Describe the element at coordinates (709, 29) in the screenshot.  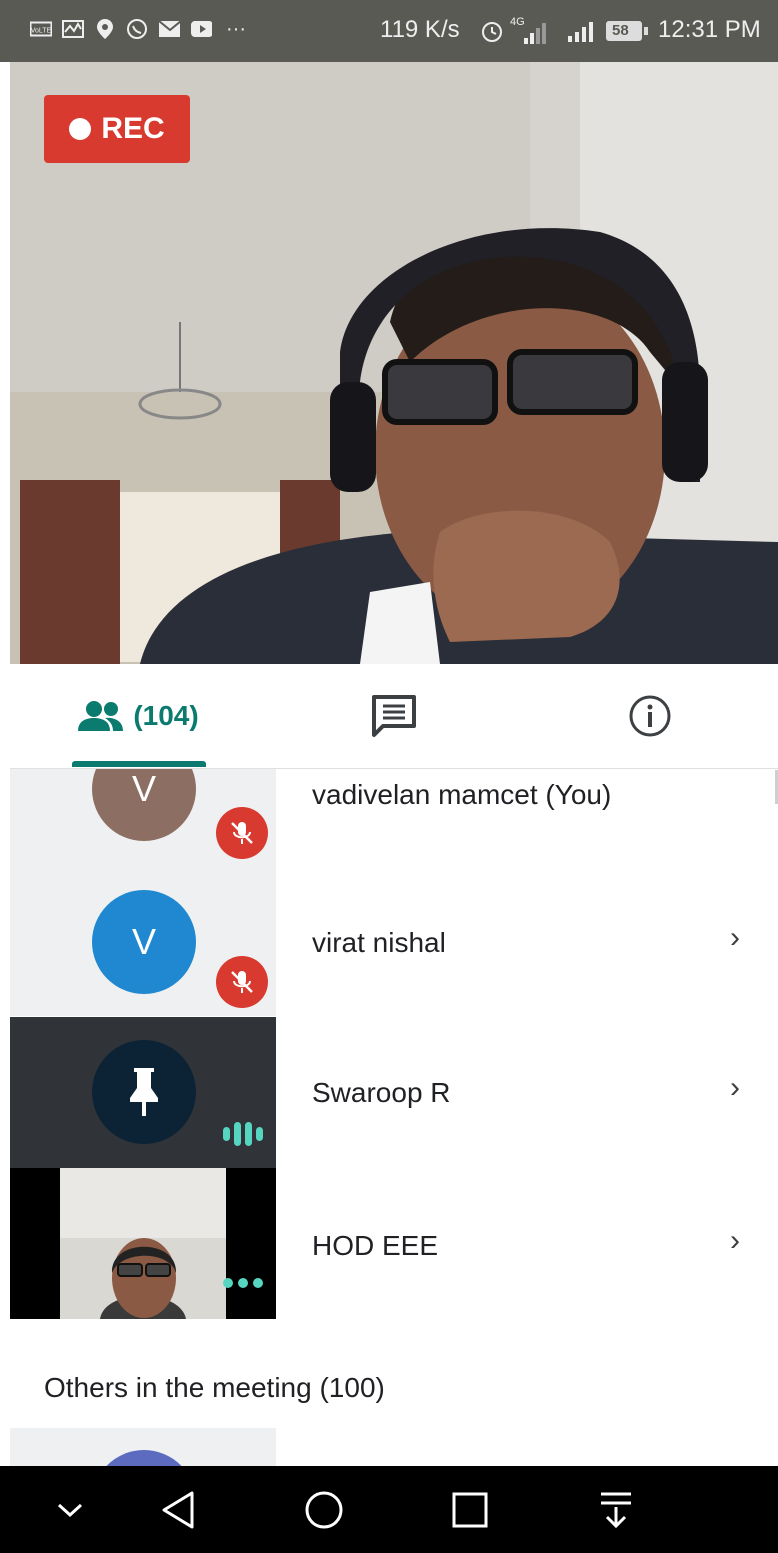
I see `clock: 12:31 PM` at that location.